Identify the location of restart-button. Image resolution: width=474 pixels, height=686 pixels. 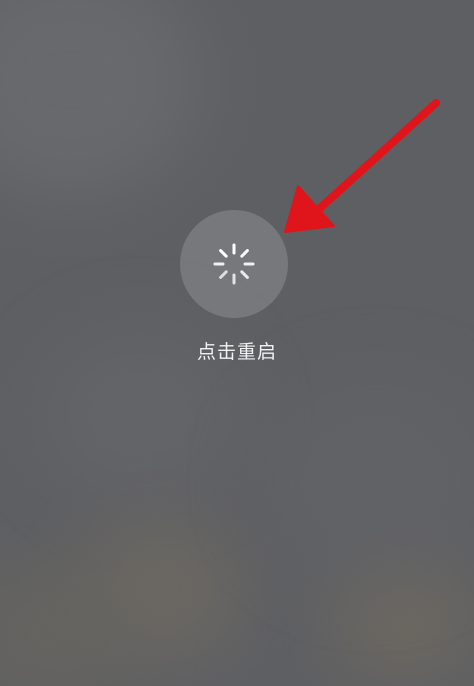
(234, 264).